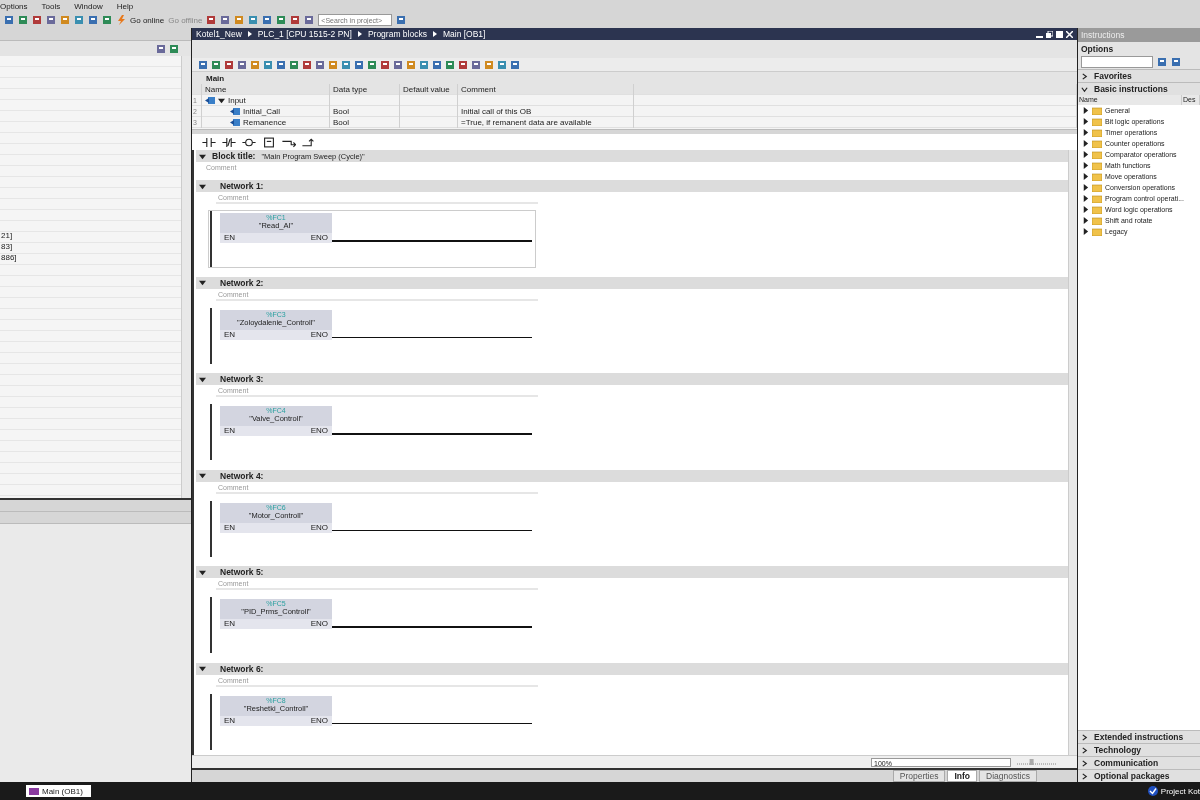 This screenshot has height=800, width=1200. Describe the element at coordinates (1117, 62) in the screenshot. I see `instruction-search-field` at that location.